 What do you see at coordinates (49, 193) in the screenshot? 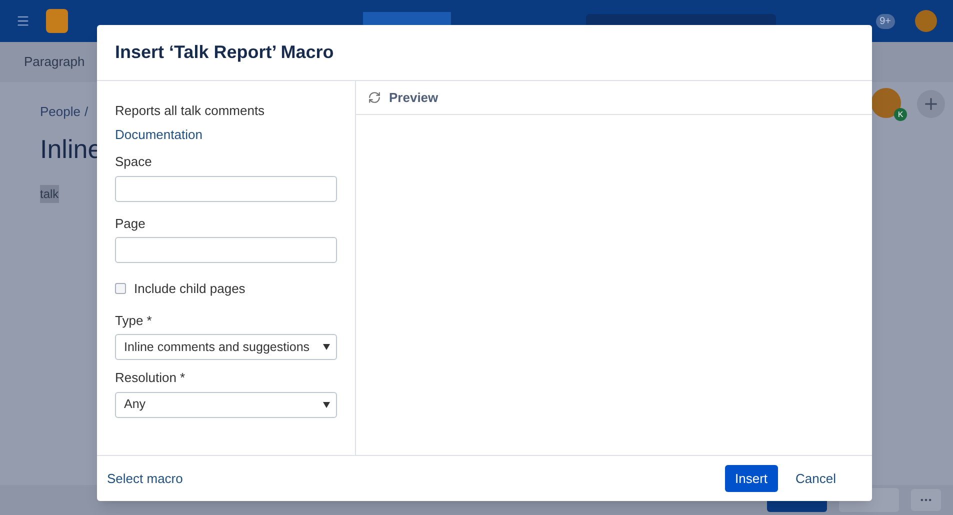
I see `page-text: talk` at bounding box center [49, 193].